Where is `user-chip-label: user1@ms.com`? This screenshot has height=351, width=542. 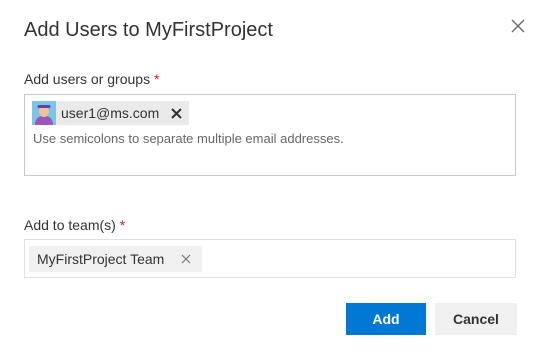
user-chip-label: user1@ms.com is located at coordinates (110, 113).